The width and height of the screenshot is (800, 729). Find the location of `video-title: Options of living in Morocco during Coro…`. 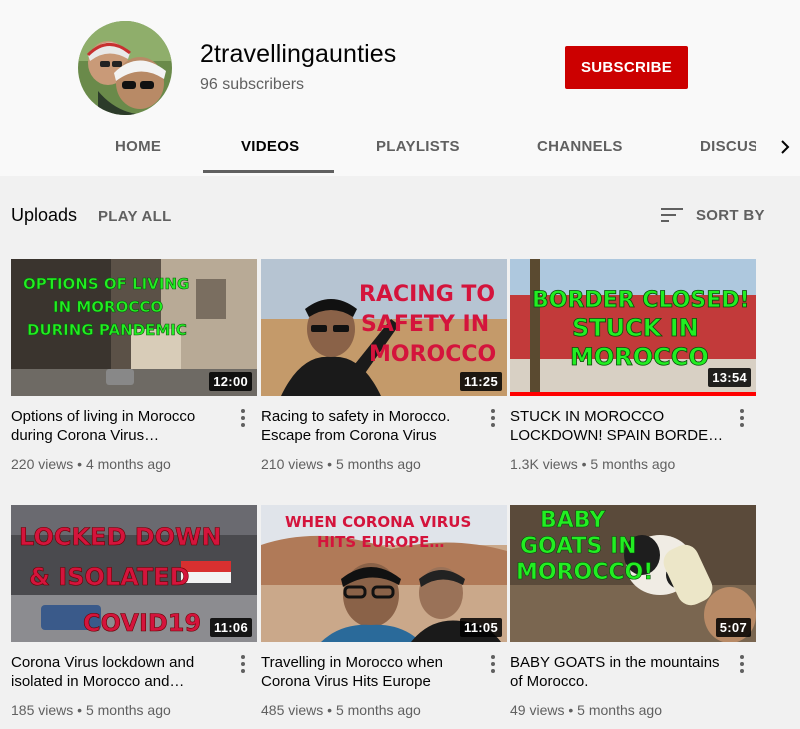

video-title: Options of living in Morocco during Coro… is located at coordinates (120, 426).